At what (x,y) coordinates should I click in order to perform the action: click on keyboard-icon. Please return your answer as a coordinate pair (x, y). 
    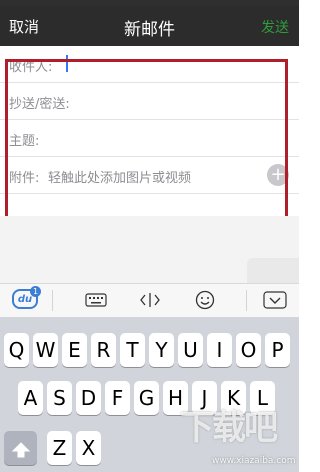
    Looking at the image, I should click on (96, 300).